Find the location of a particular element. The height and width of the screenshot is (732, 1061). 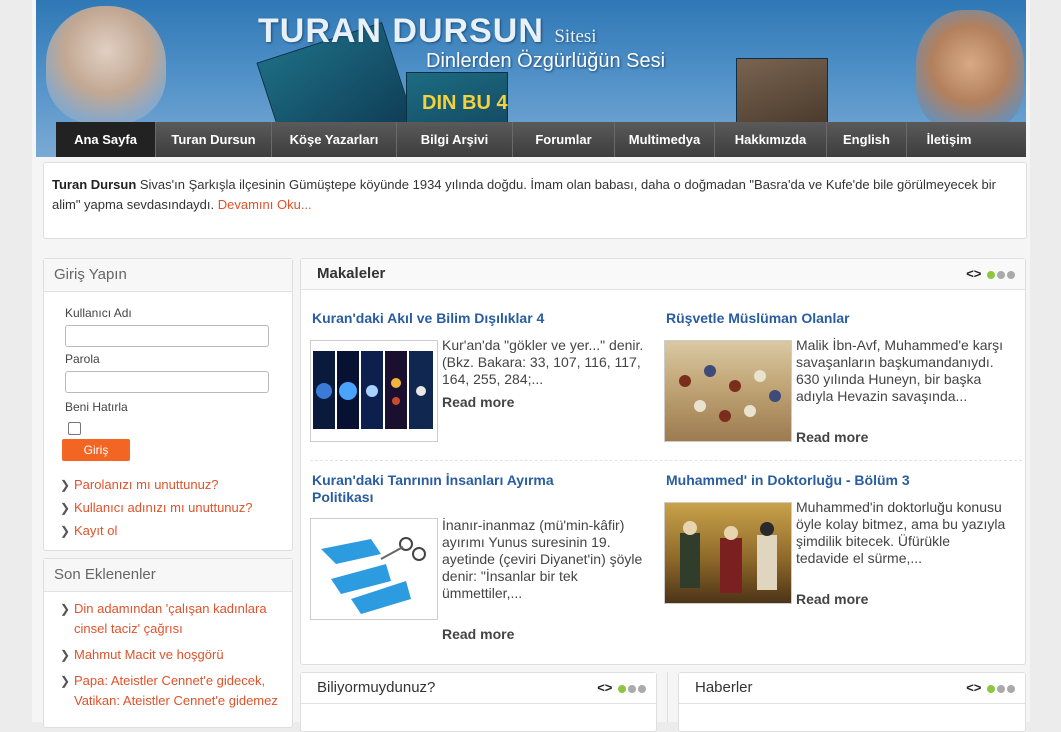

nav-item-forumlar: Forumlar is located at coordinates (564, 139).